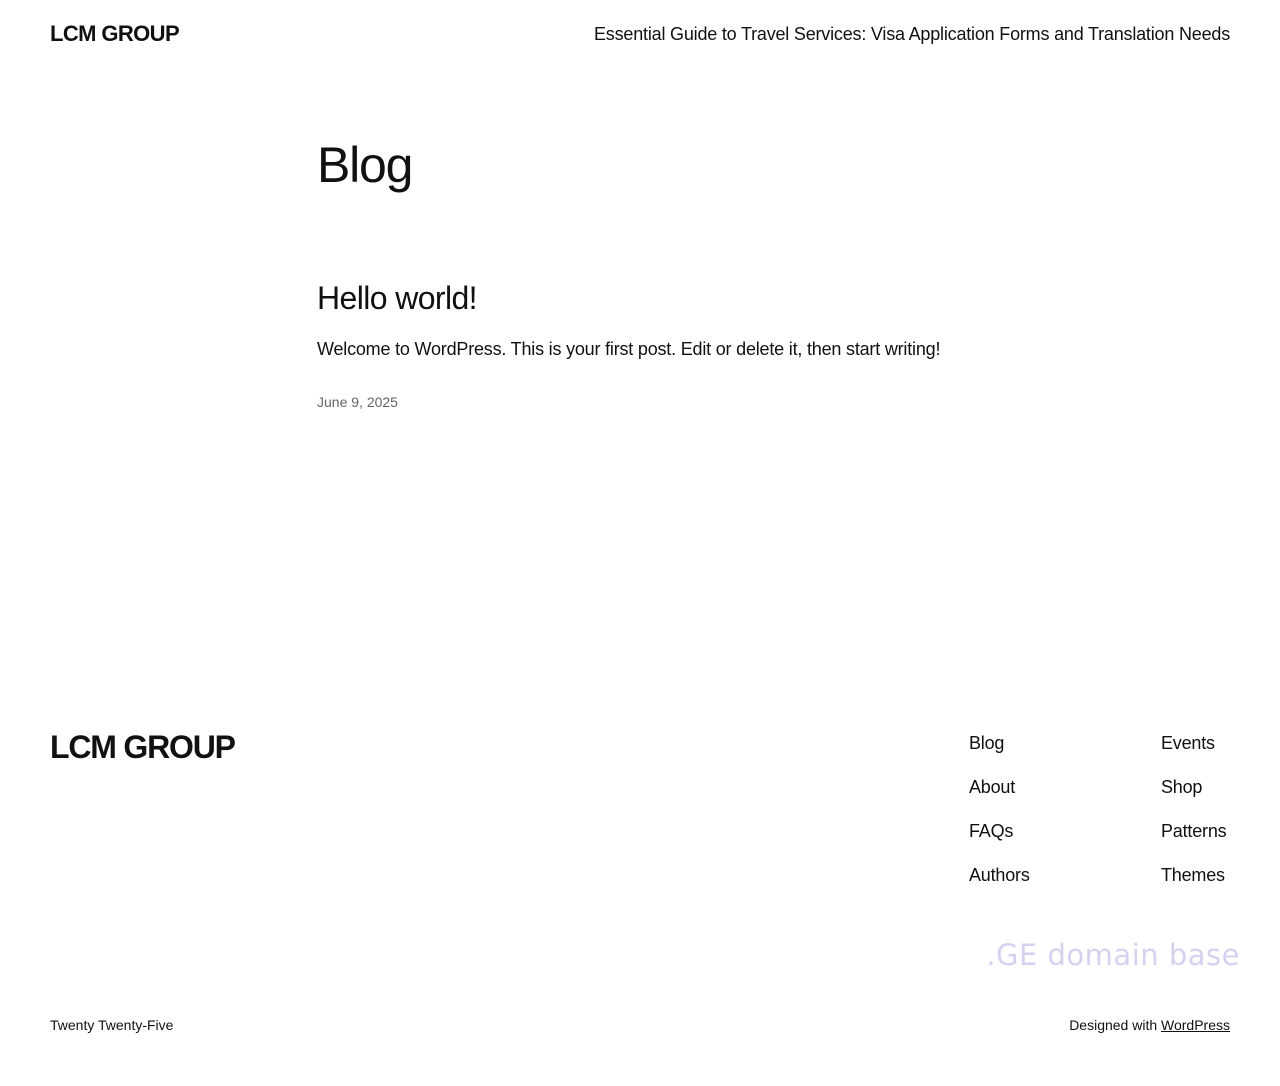 The image size is (1280, 1086). Describe the element at coordinates (999, 842) in the screenshot. I see `footer-link-faqs: FAQs` at that location.